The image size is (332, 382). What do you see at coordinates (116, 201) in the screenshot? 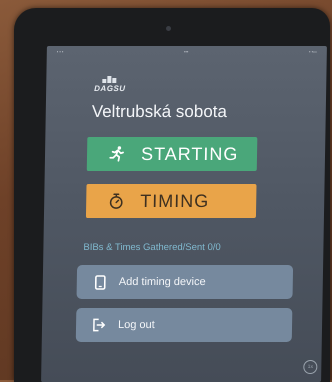
I see `stopwatch-icon` at bounding box center [116, 201].